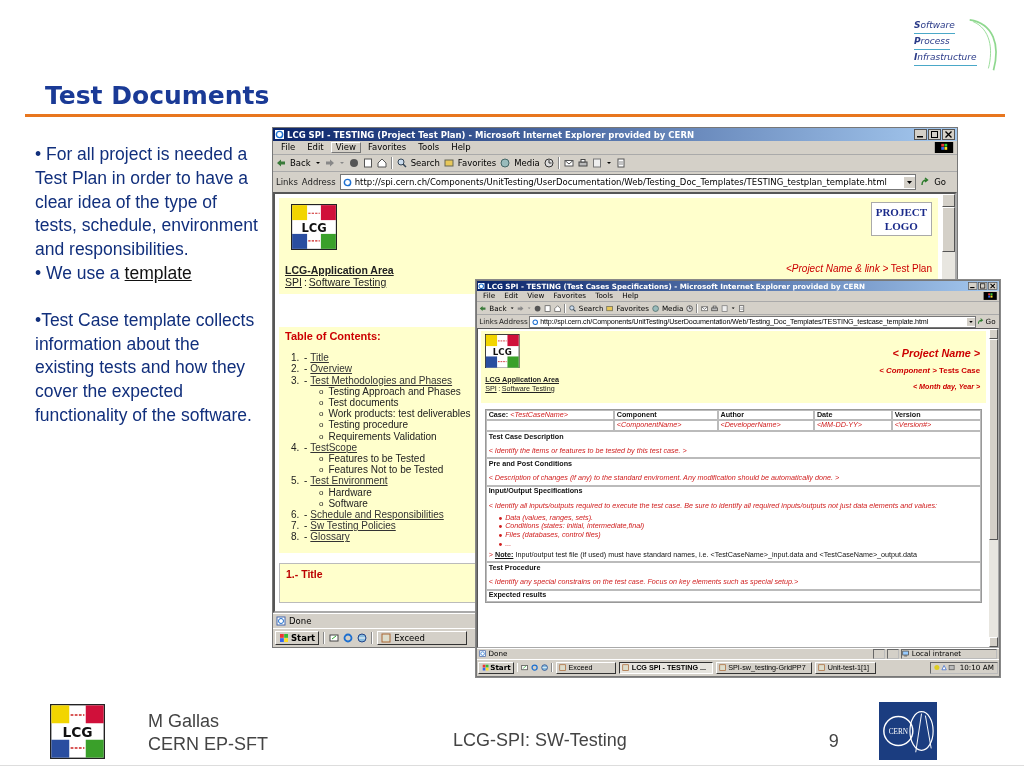 The image size is (1024, 768). I want to click on computer-icon, so click(906, 654).